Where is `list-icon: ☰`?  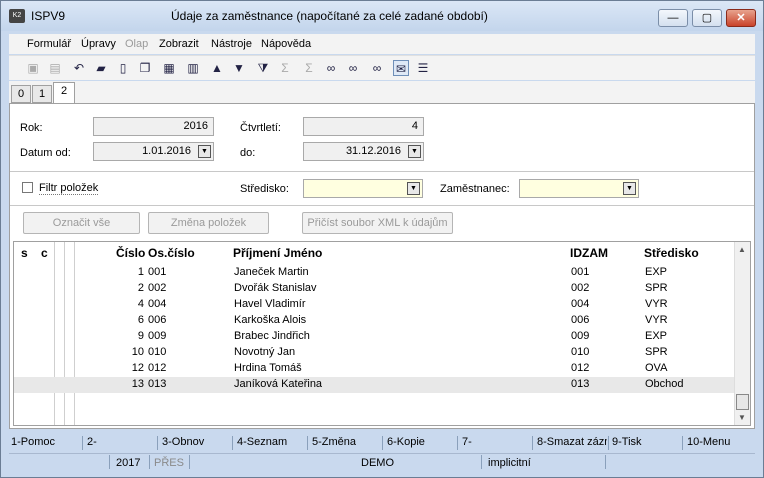
list-icon: ☰ is located at coordinates (423, 68).